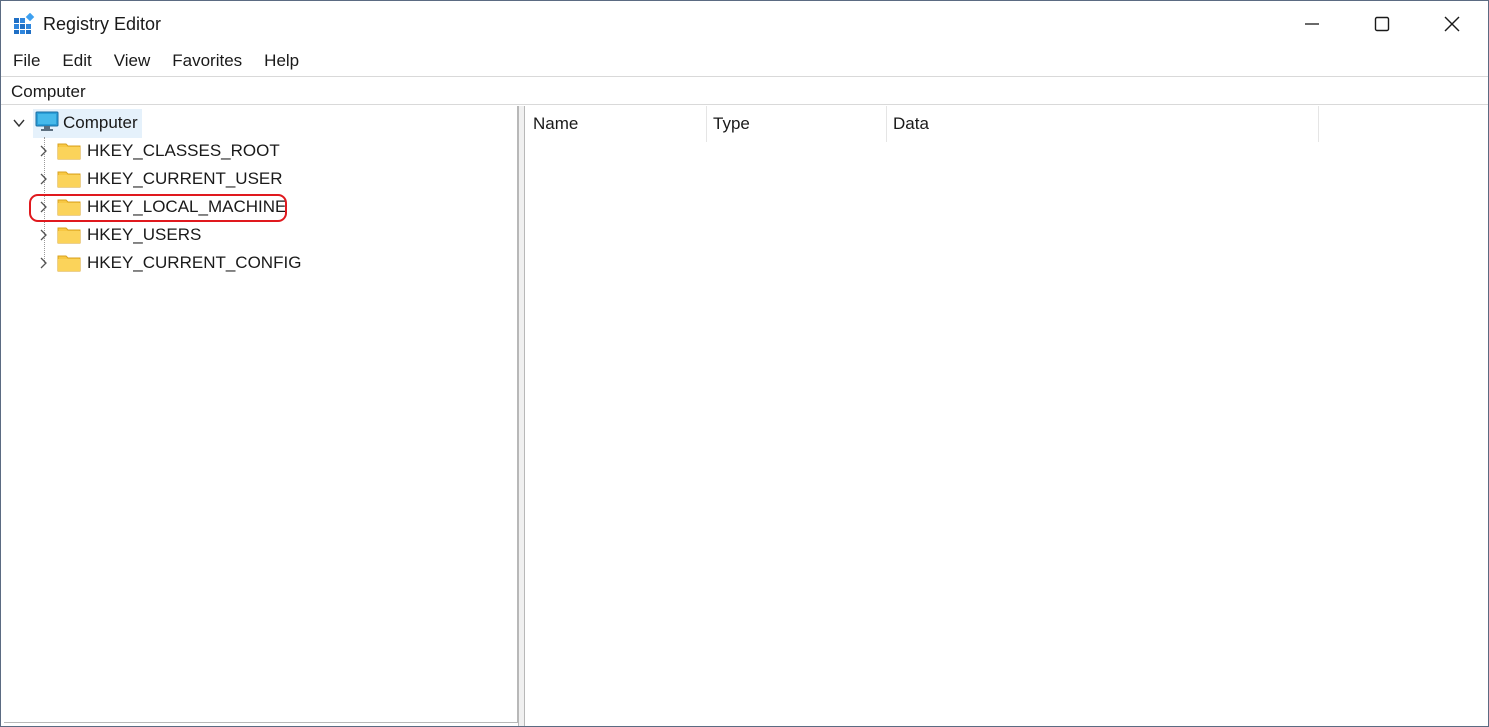 This screenshot has height=727, width=1489. I want to click on minimize-button, so click(1312, 24).